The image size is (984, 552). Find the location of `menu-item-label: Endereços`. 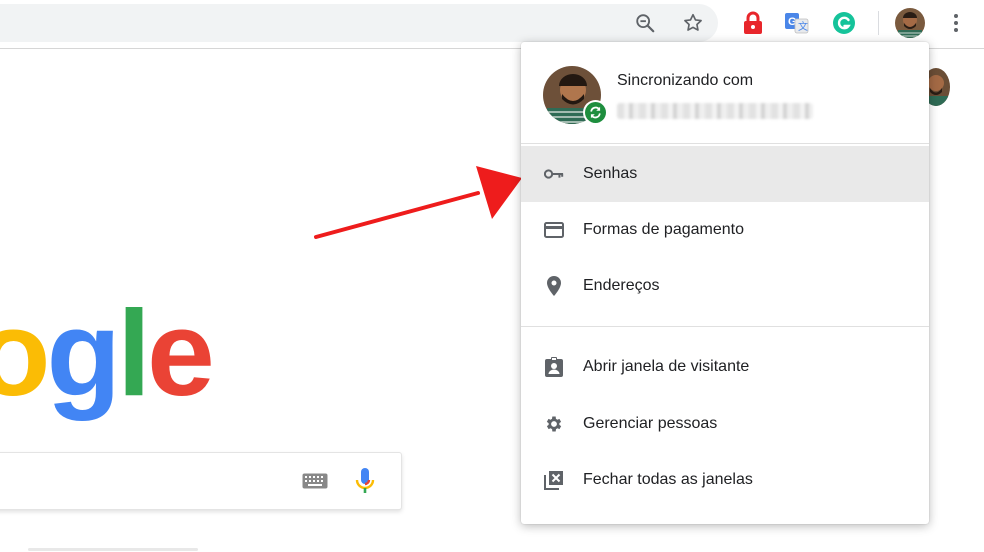

menu-item-label: Endereços is located at coordinates (621, 285).